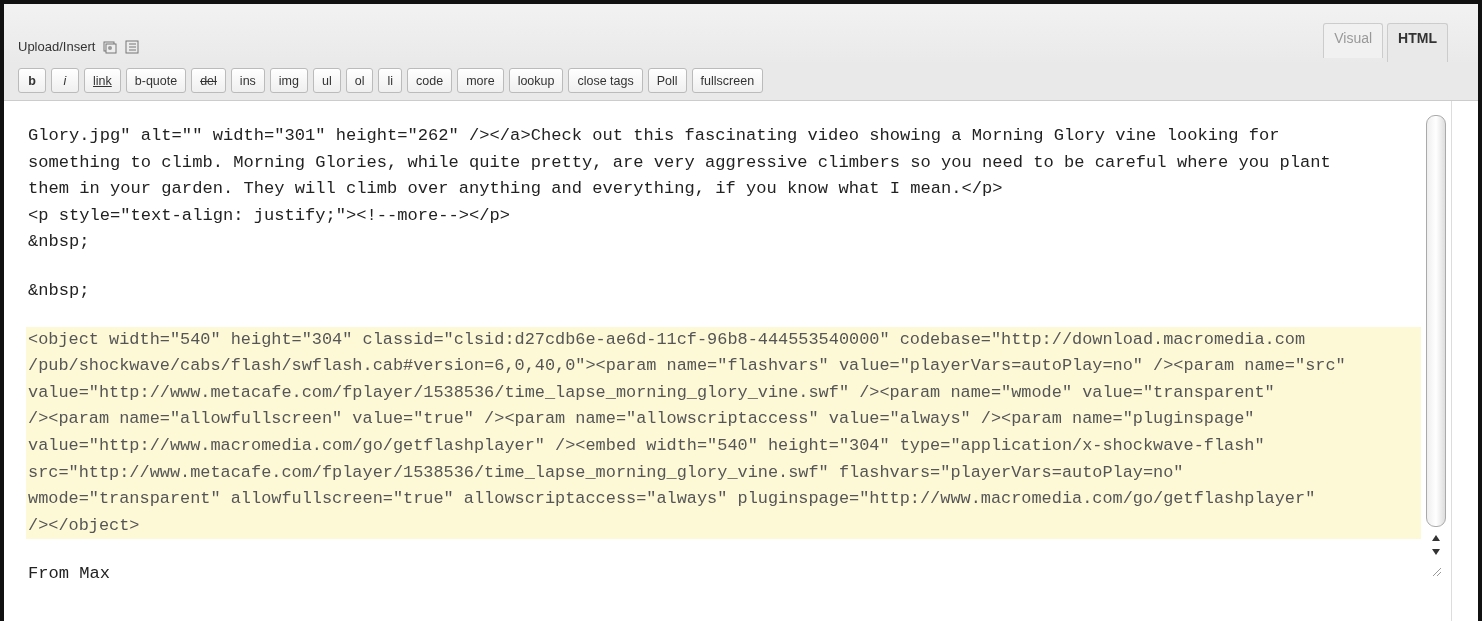 The image size is (1482, 621). I want to click on format-button: li, so click(390, 80).